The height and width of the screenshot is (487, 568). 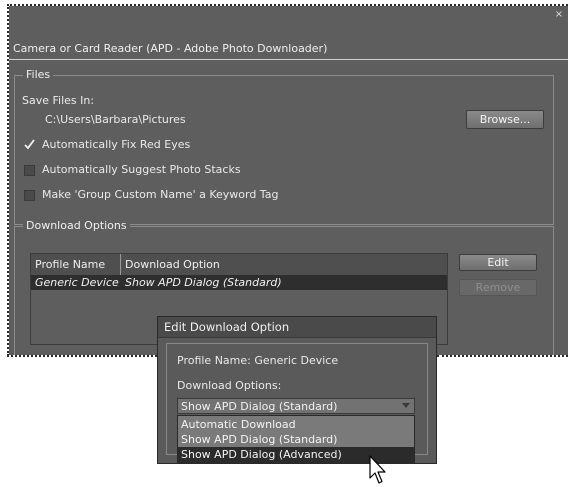 I want to click on suggest-photo-stacks-label: Automatically Suggest Photo Stacks, so click(x=141, y=169).